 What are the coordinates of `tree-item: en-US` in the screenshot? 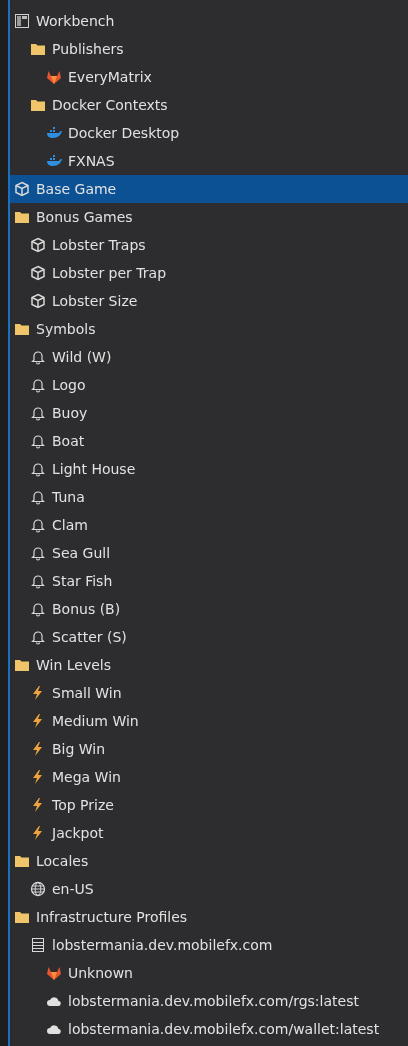 It's located at (209, 889).